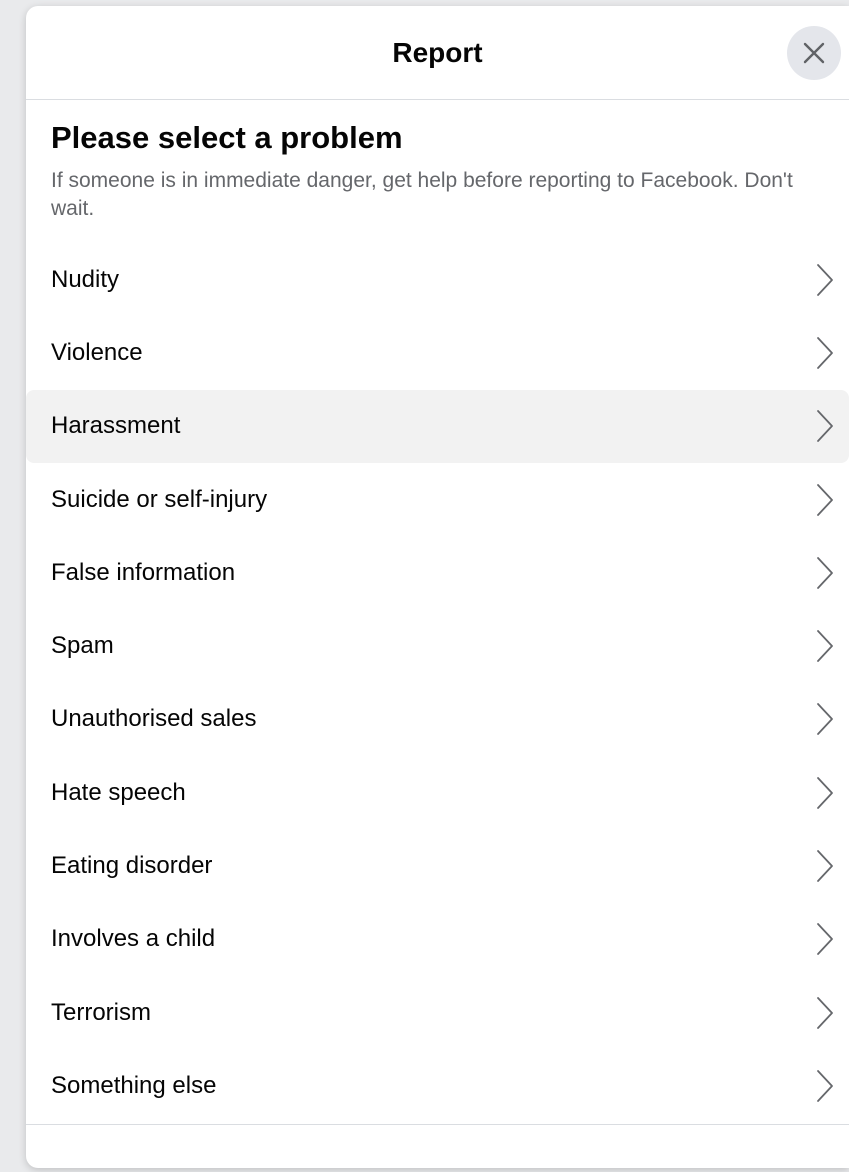  Describe the element at coordinates (437, 499) in the screenshot. I see `problem-item: Suicide or self-injury` at that location.